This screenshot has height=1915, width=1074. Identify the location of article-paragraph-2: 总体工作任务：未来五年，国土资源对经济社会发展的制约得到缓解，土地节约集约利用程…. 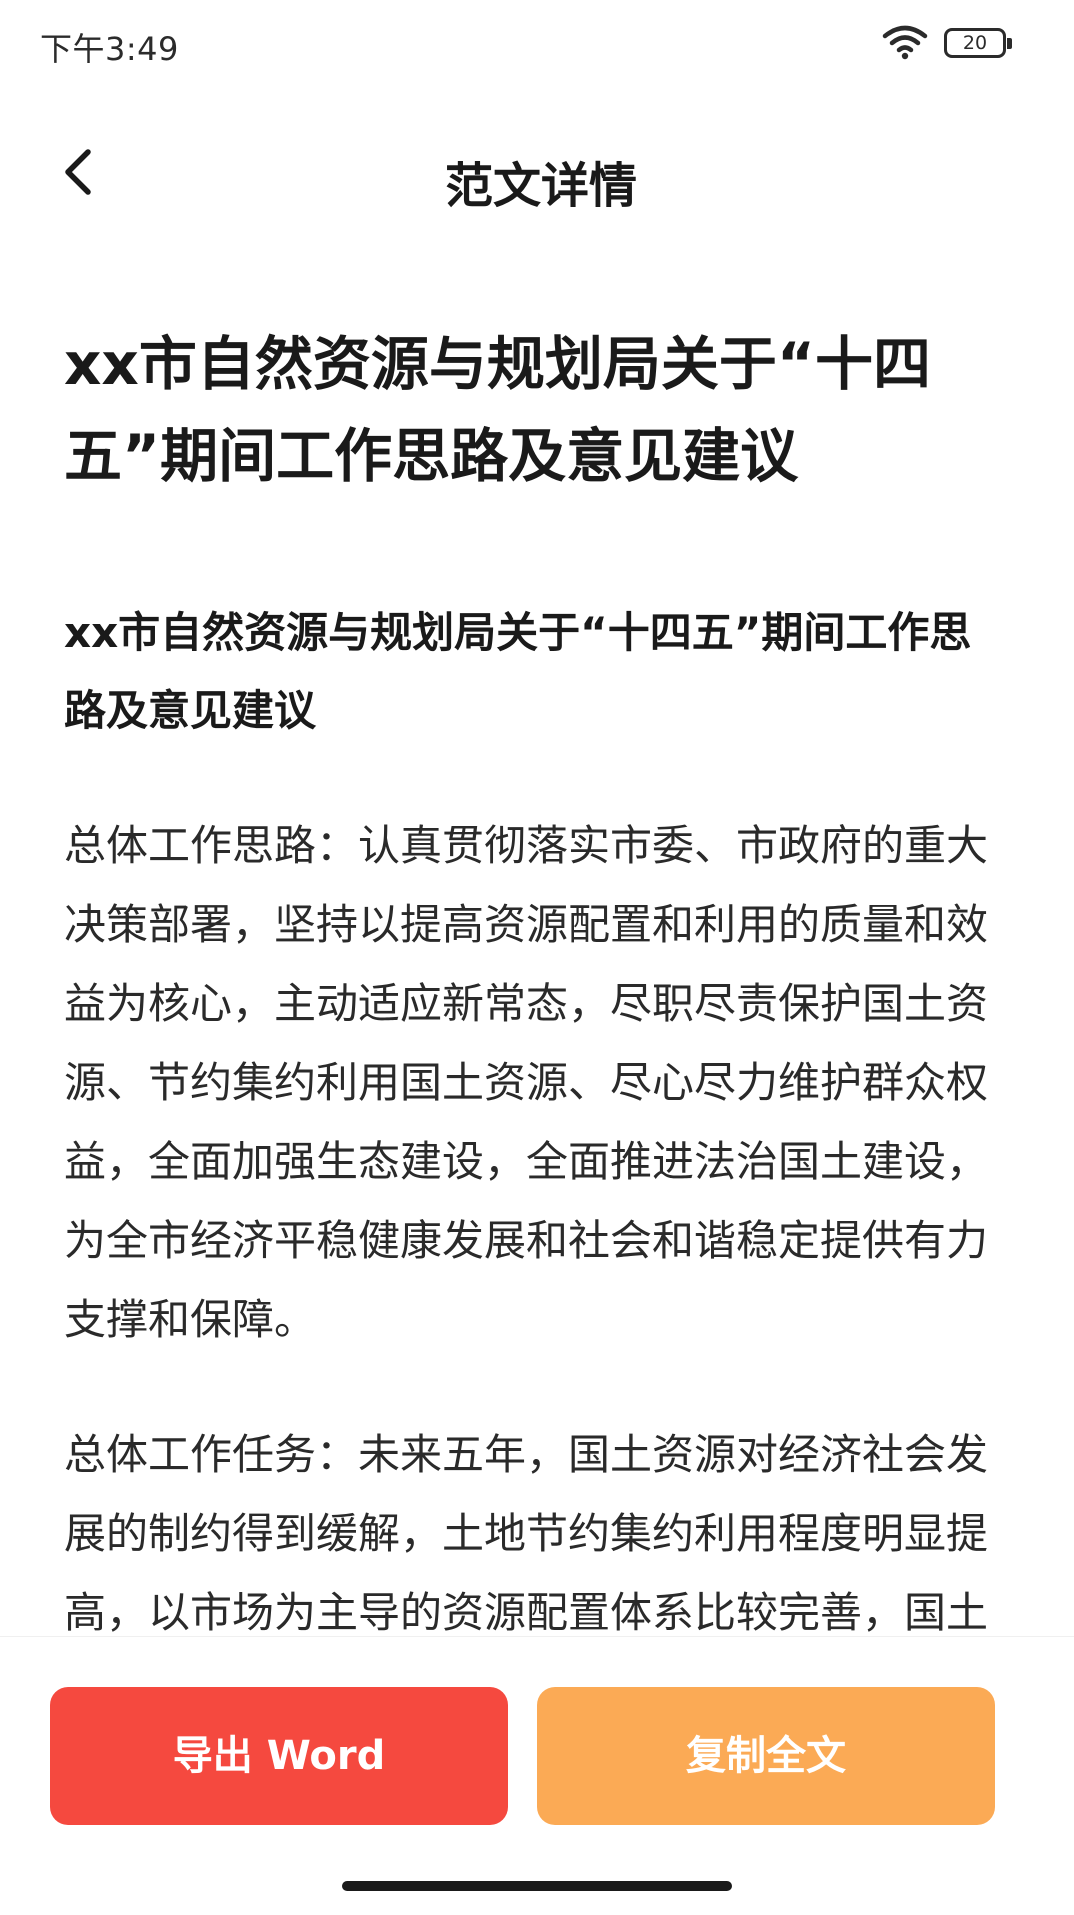
(526, 1533).